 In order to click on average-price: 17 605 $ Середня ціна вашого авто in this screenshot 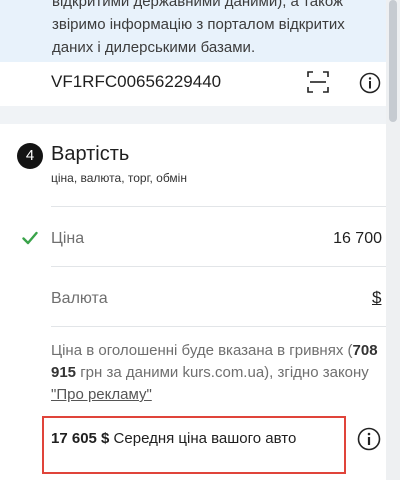, I will do `click(173, 438)`.